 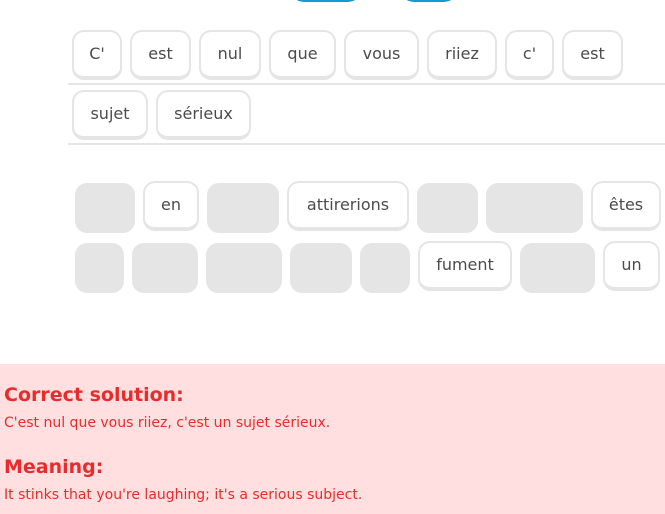 What do you see at coordinates (631, 266) in the screenshot?
I see `word-bank-tile: un` at bounding box center [631, 266].